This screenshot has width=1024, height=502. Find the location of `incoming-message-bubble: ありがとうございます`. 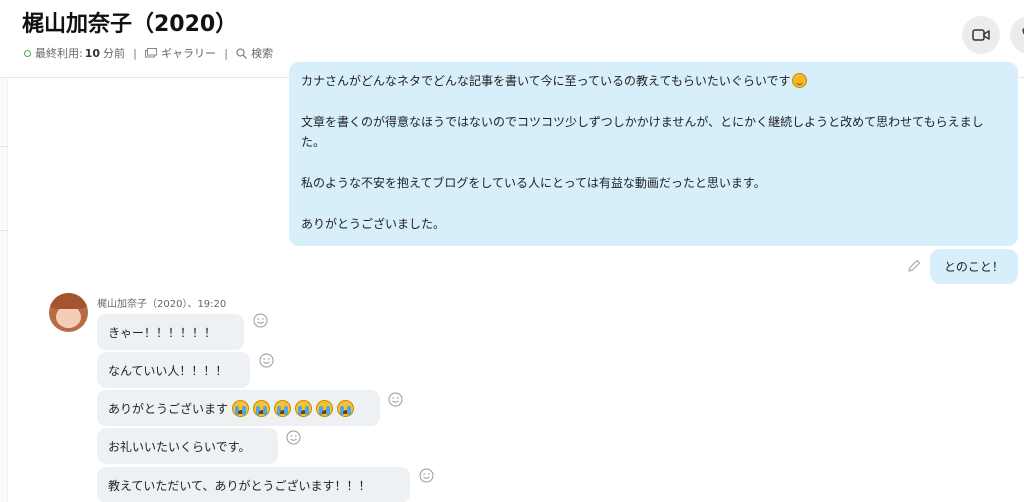

incoming-message-bubble: ありがとうございます is located at coordinates (238, 408).